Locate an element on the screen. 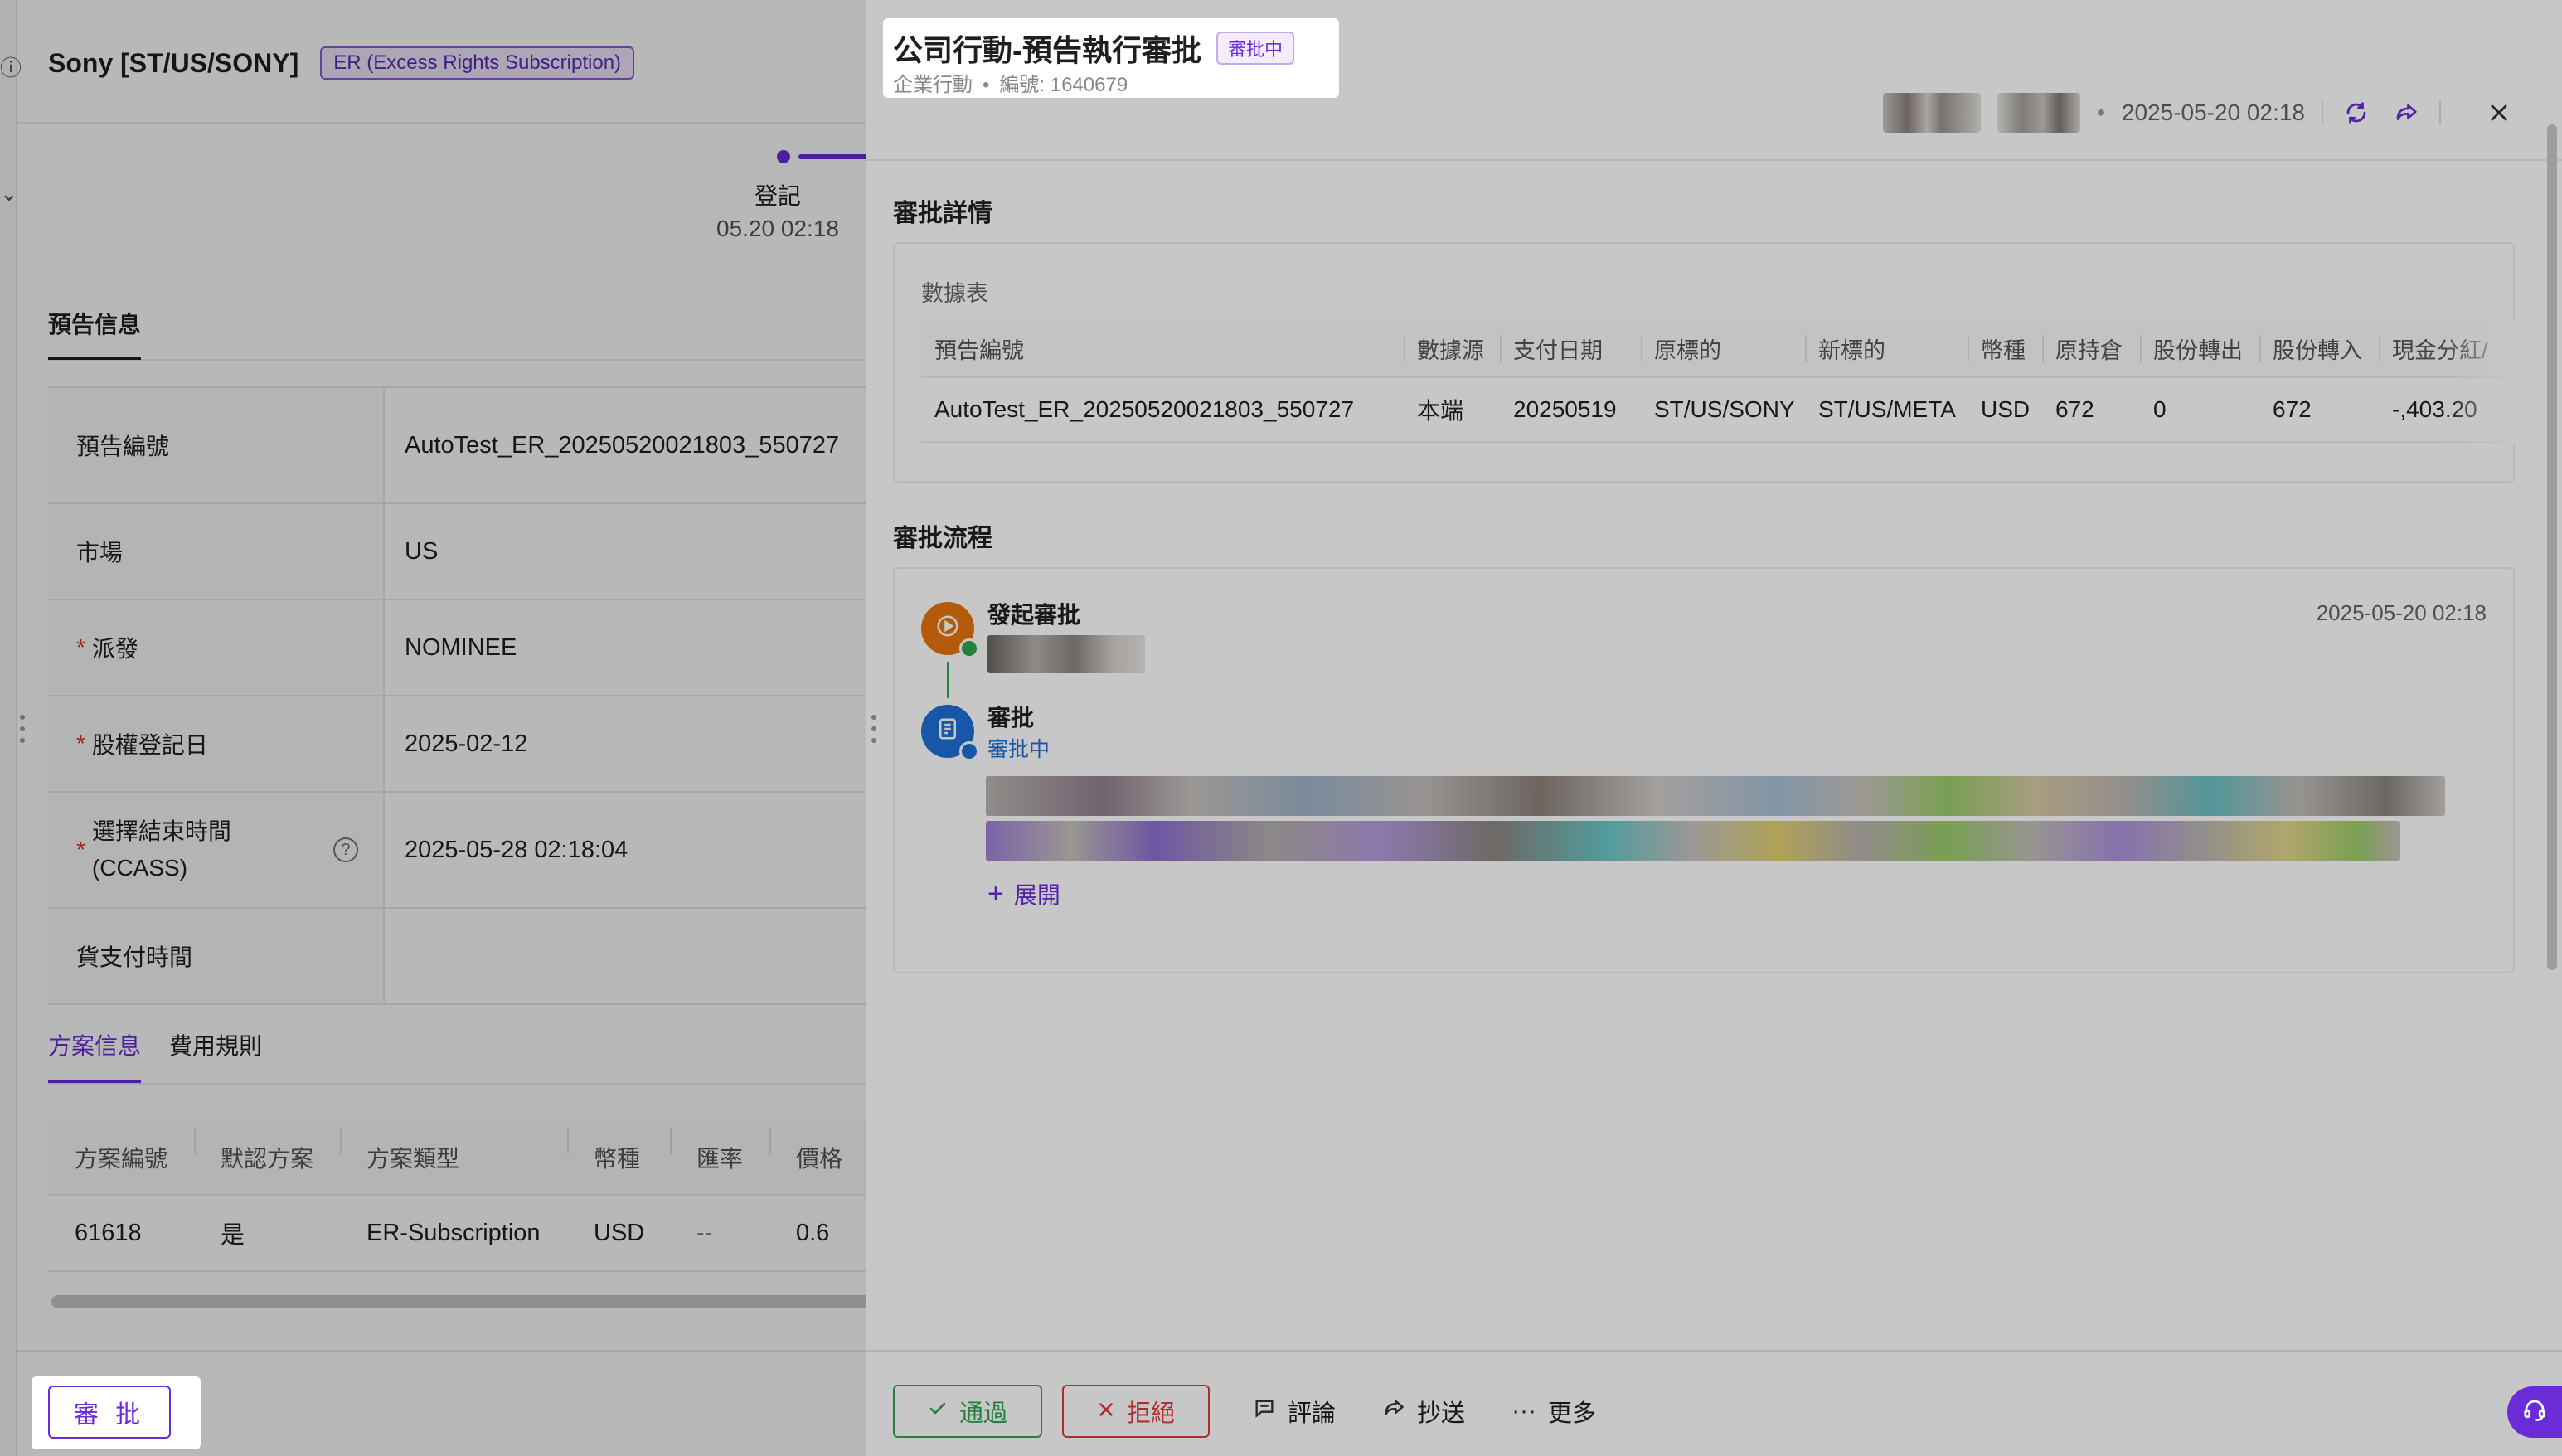 The height and width of the screenshot is (1456, 2562). column-header: 支付日期 is located at coordinates (1570, 348).